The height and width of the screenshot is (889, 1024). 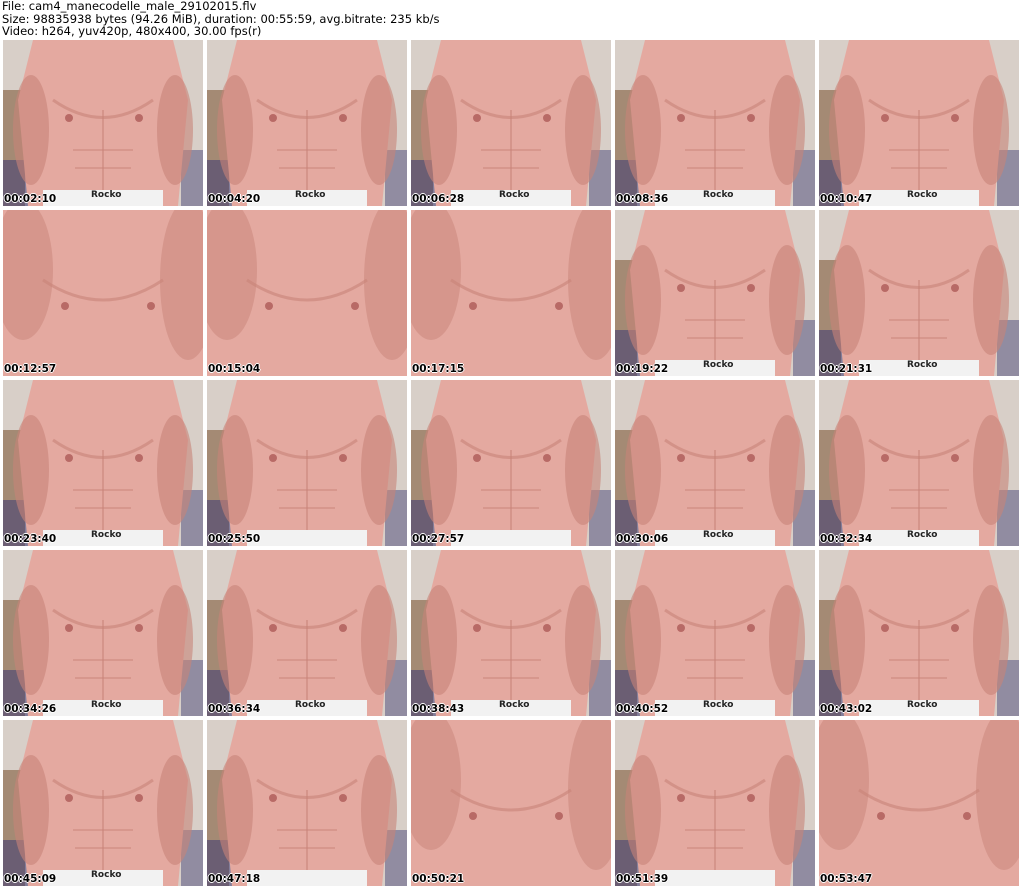 What do you see at coordinates (30, 879) in the screenshot?
I see `thumbnail-timestamp: 00:45:09` at bounding box center [30, 879].